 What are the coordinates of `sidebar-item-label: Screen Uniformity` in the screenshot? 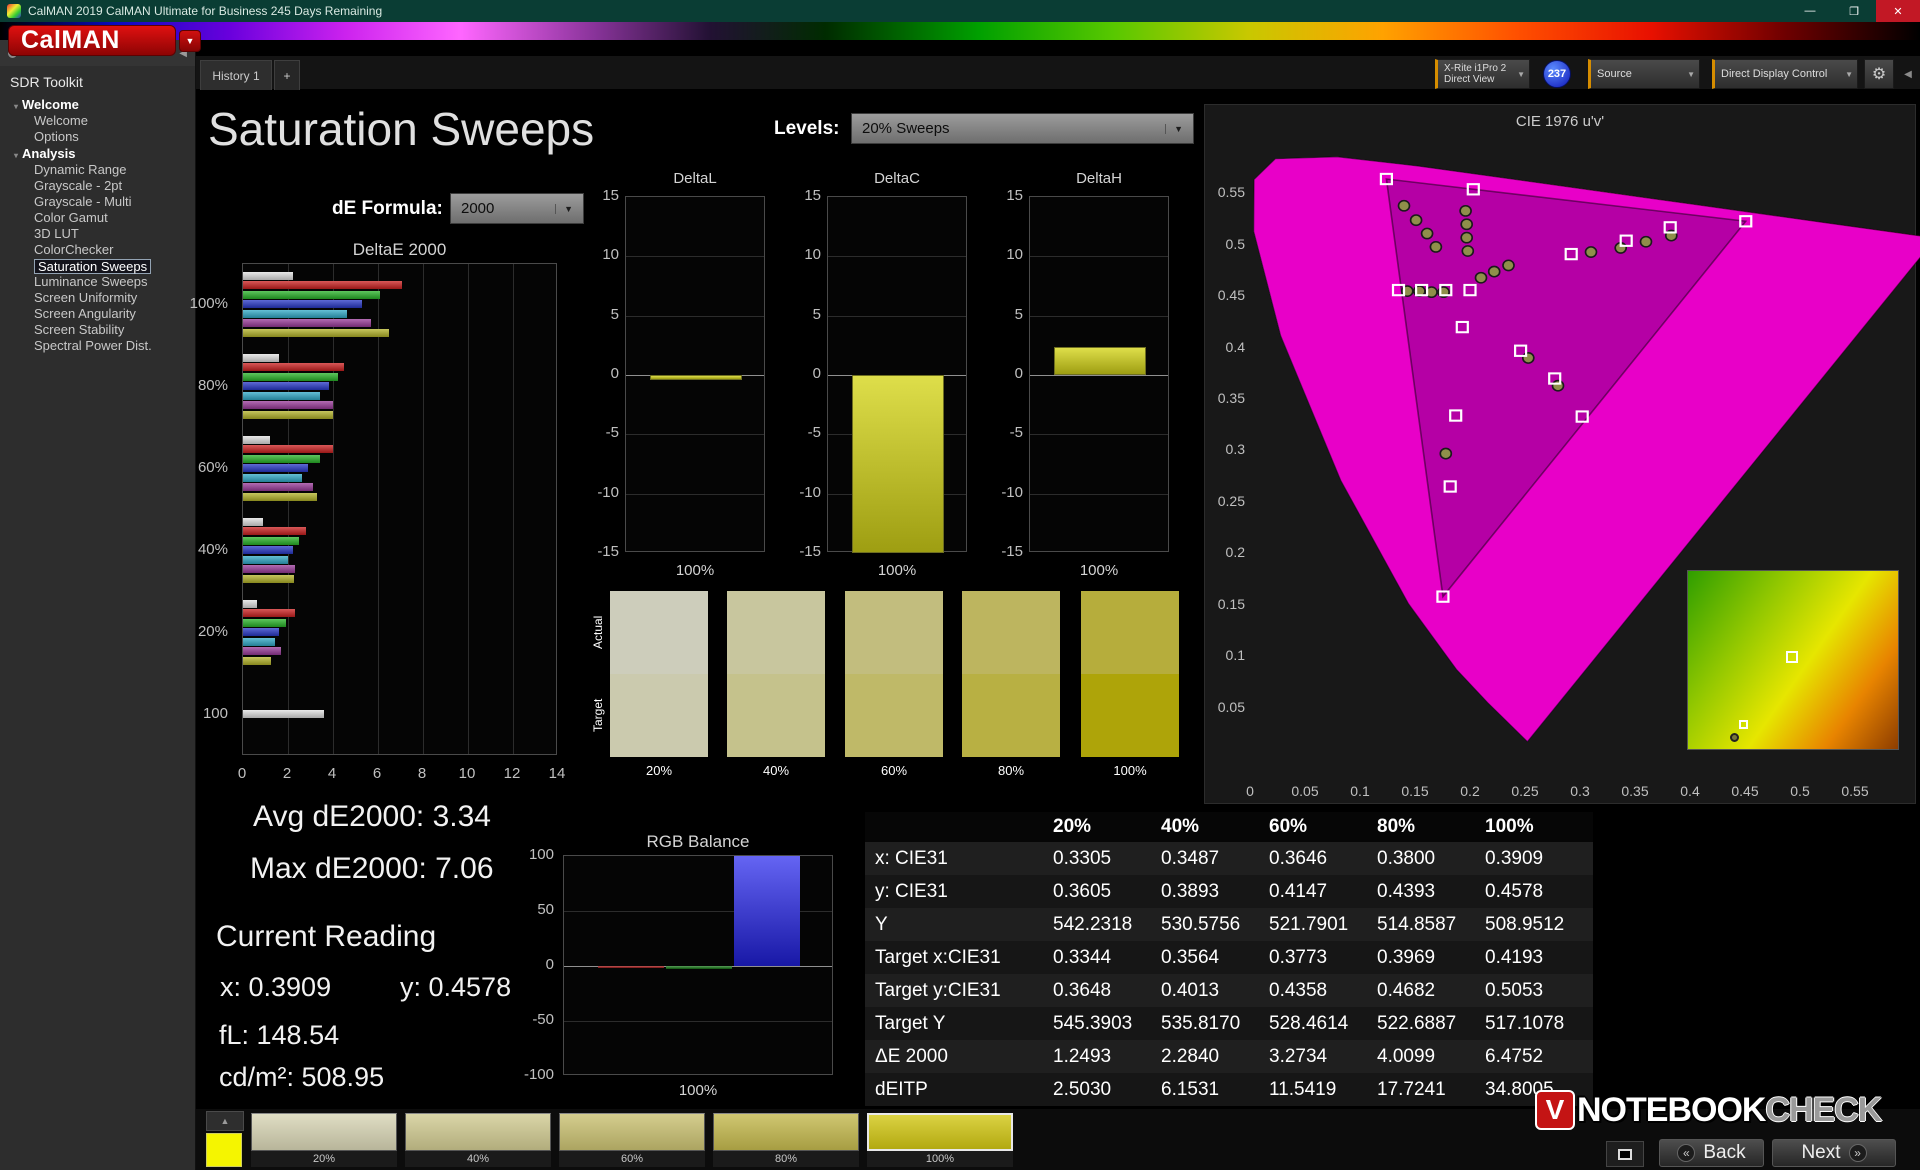 It's located at (86, 297).